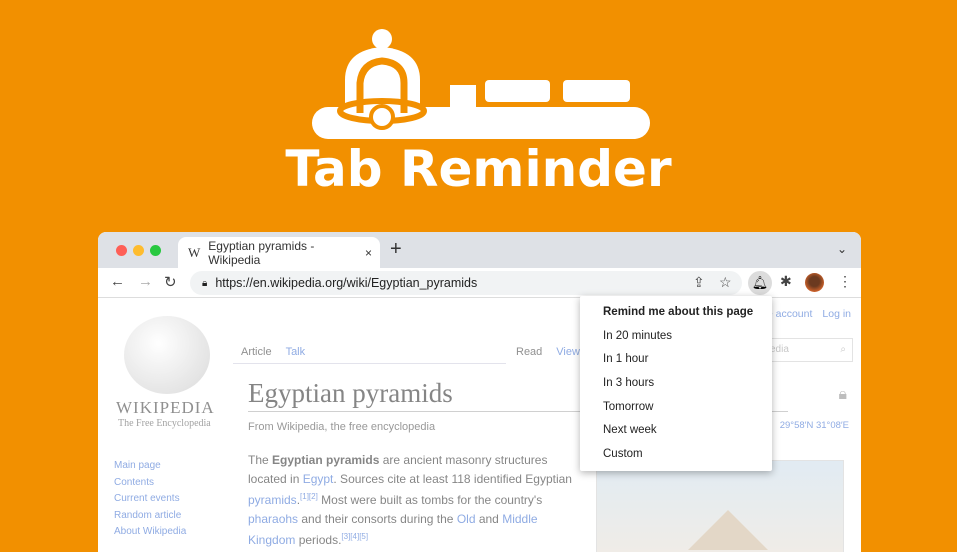 The width and height of the screenshot is (957, 552). Describe the element at coordinates (150, 516) in the screenshot. I see `sidebar-item-random-article: Random article` at that location.